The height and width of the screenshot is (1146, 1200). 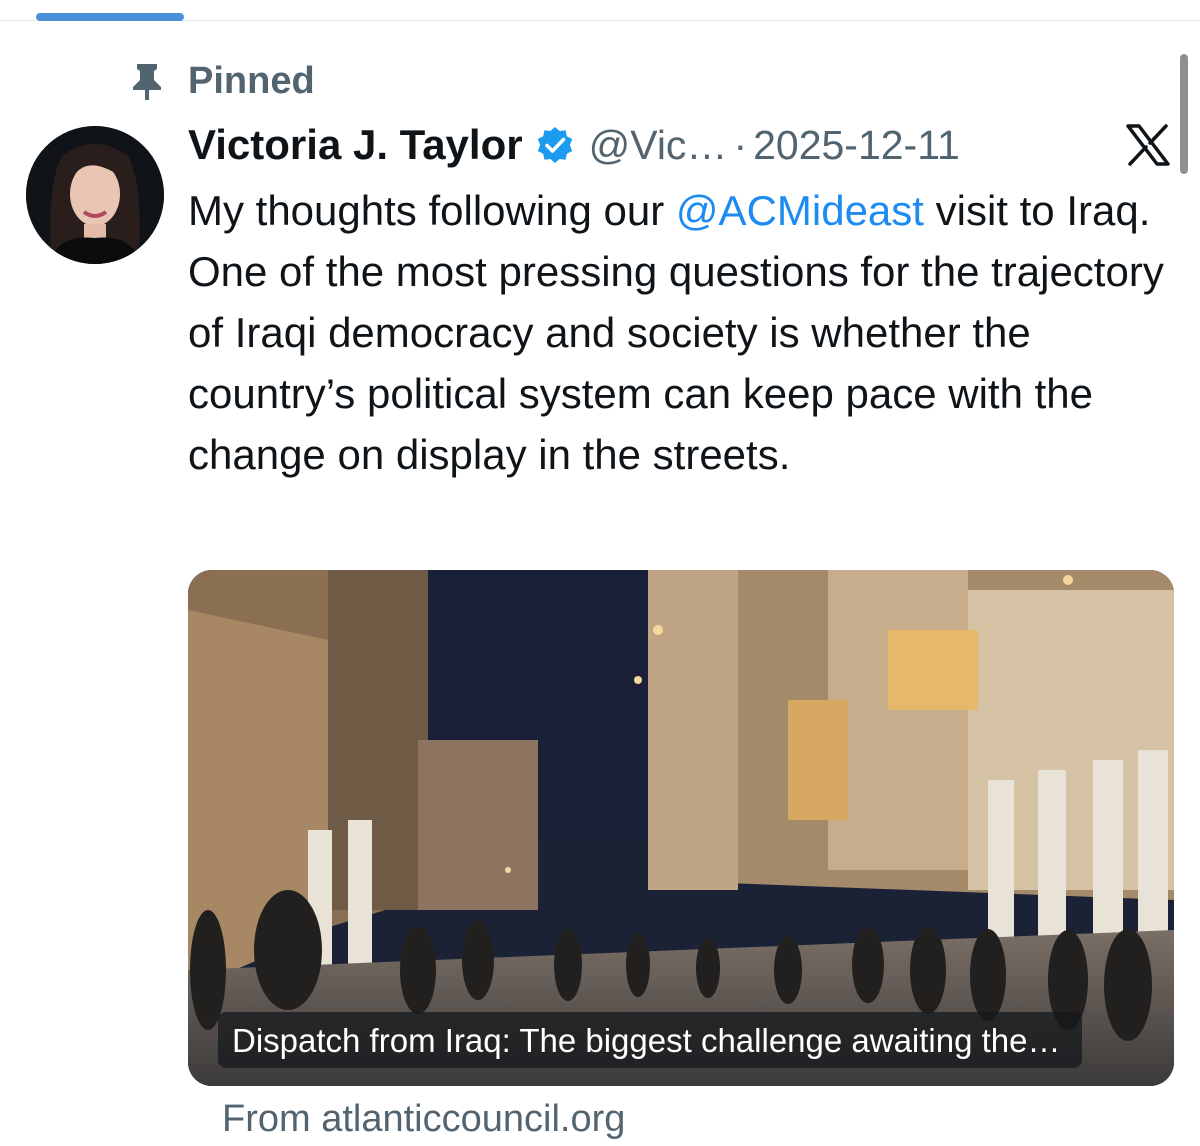 I want to click on avatar, so click(x=95, y=195).